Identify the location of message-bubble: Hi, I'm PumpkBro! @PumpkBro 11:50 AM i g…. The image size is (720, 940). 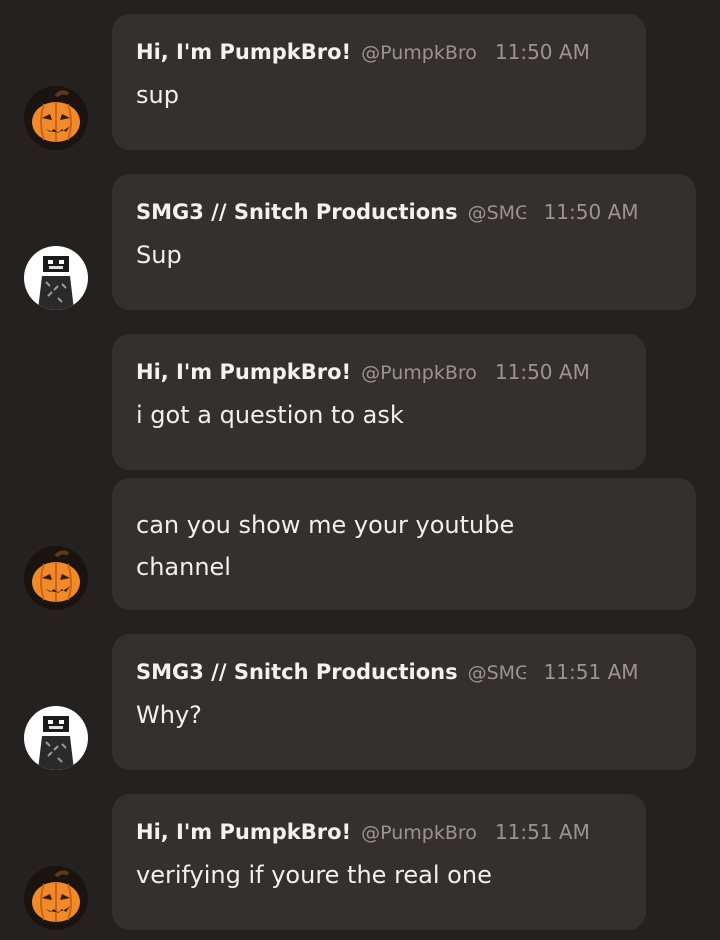
(379, 402).